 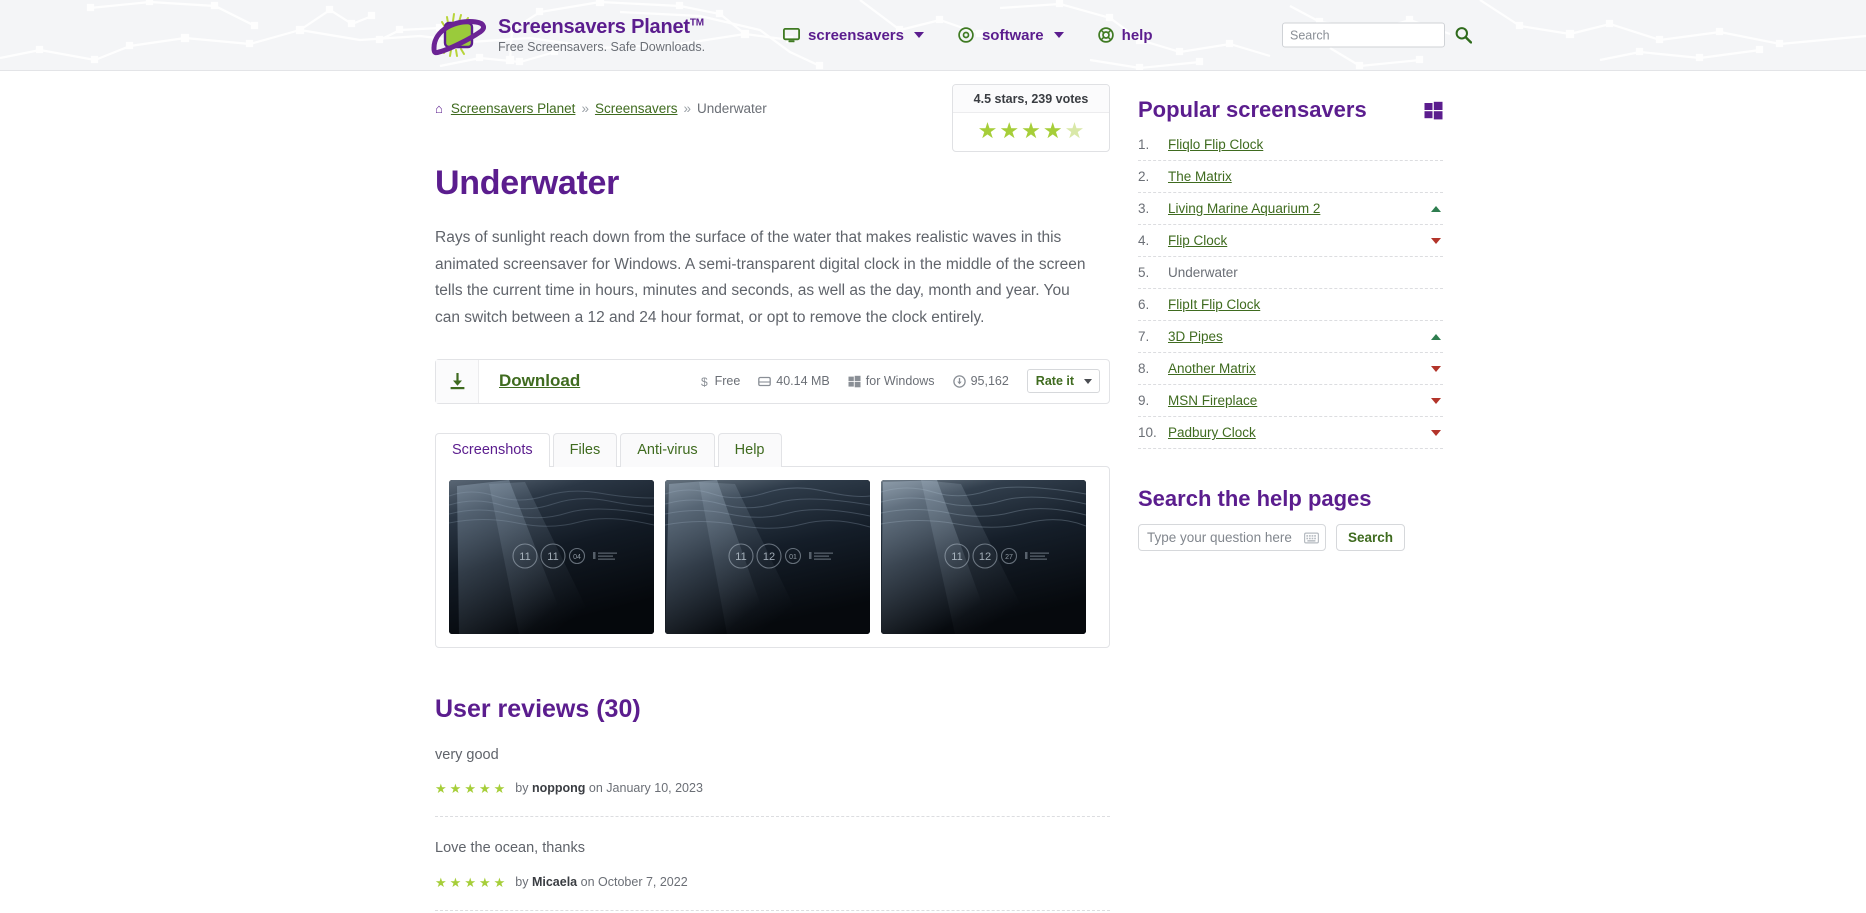 What do you see at coordinates (1244, 208) in the screenshot?
I see `sidebar-link-living-marine-aquarium-2: Living Marine Aquarium 2` at bounding box center [1244, 208].